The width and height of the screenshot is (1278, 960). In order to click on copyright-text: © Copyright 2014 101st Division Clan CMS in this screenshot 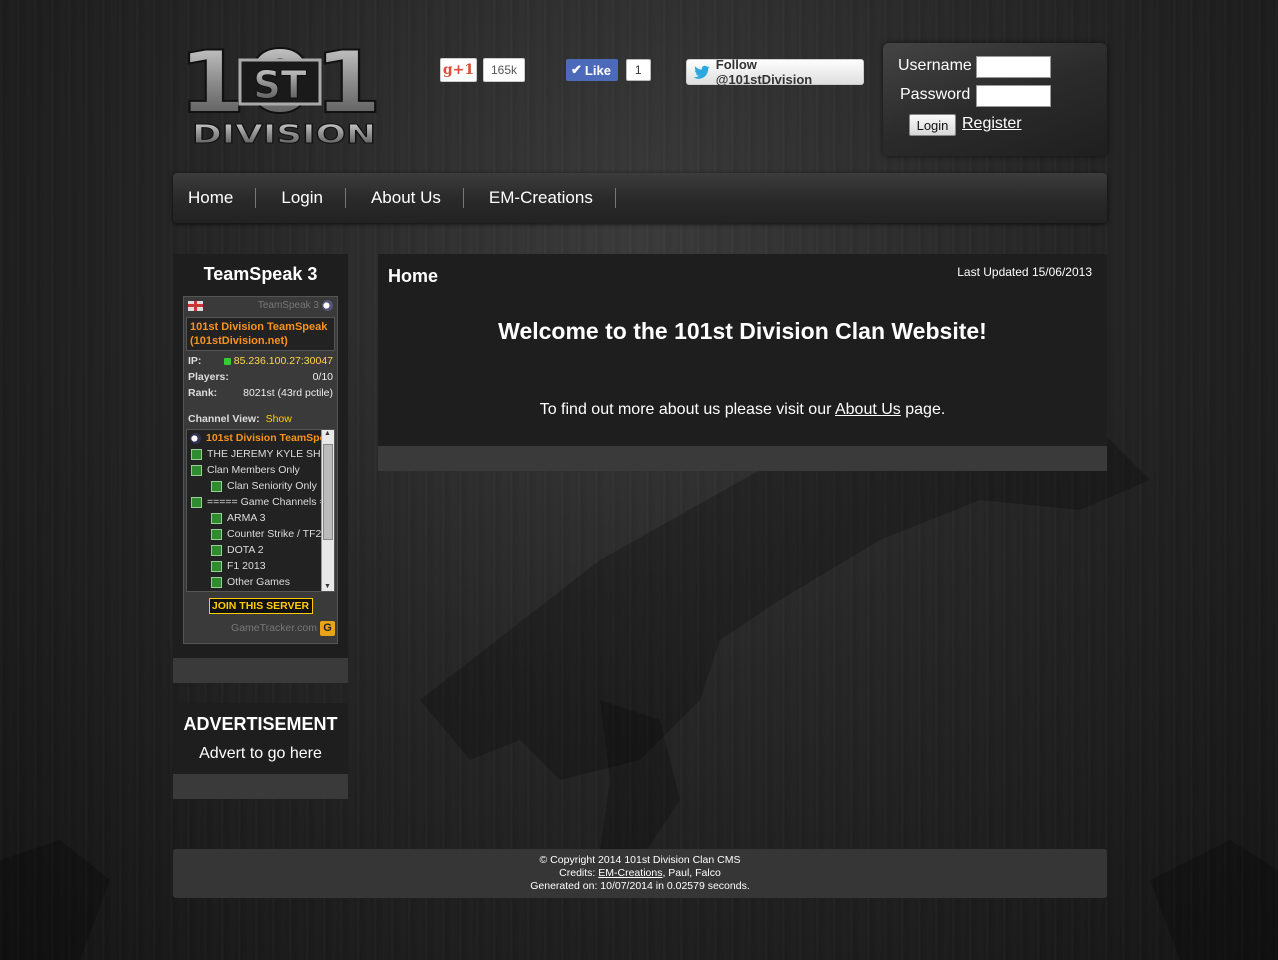, I will do `click(640, 860)`.